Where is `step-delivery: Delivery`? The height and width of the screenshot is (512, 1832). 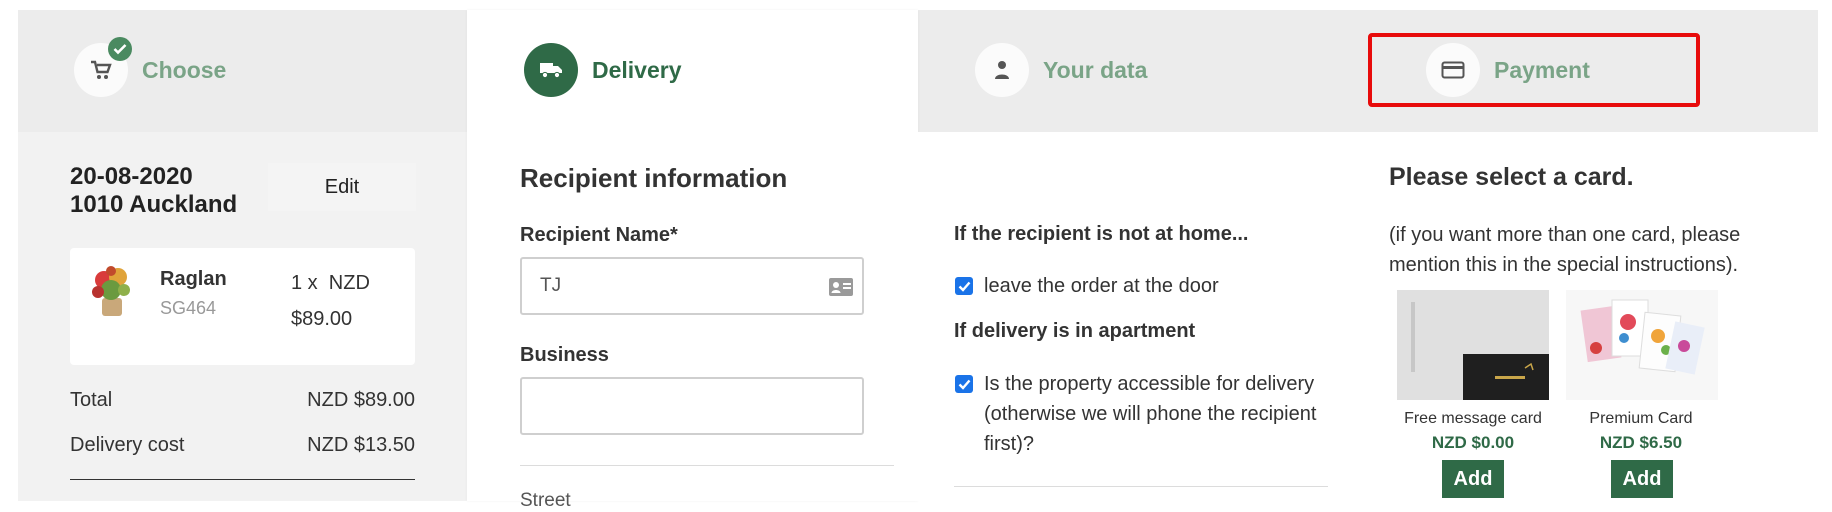
step-delivery: Delivery is located at coordinates (603, 70).